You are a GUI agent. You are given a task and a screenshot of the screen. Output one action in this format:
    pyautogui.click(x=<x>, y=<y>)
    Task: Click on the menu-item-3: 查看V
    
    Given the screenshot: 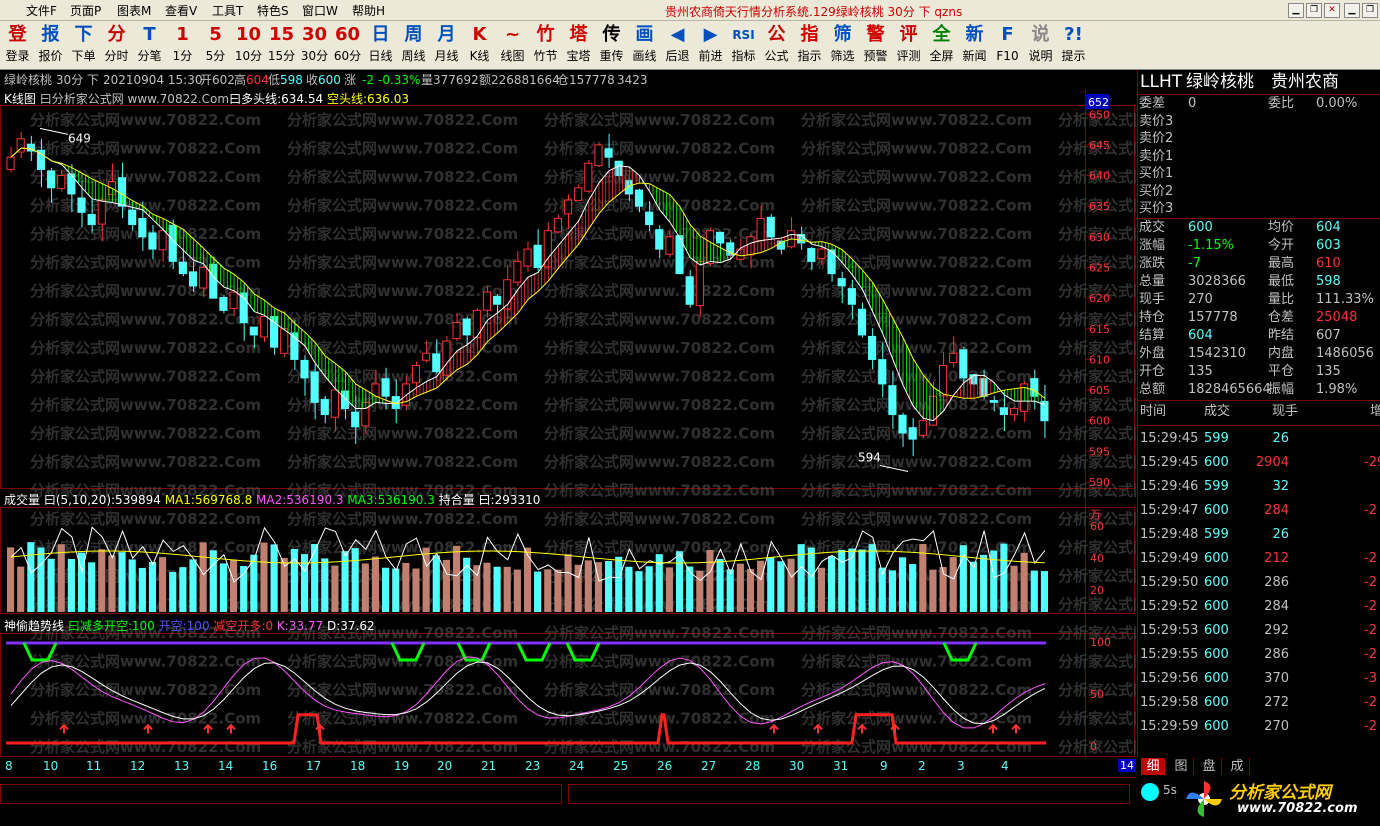 What is the action you would take?
    pyautogui.click(x=181, y=10)
    